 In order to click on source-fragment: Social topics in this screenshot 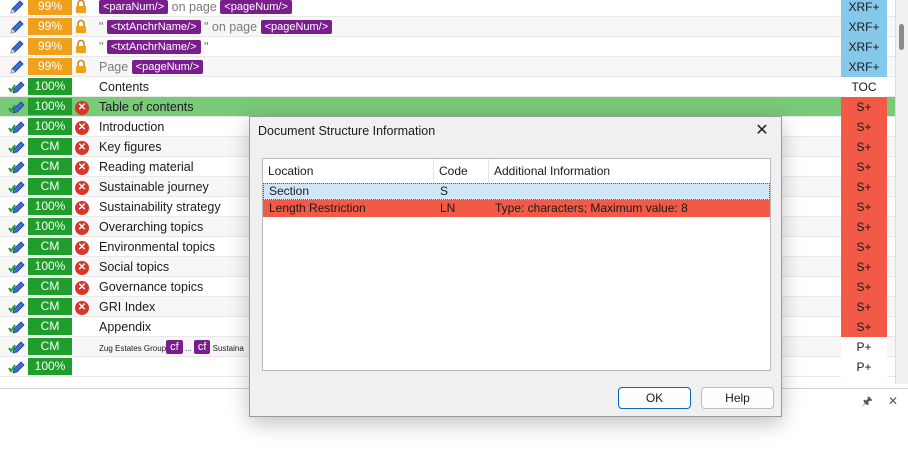, I will do `click(134, 267)`.